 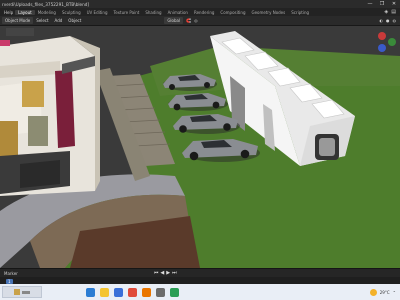 I want to click on shading-solid-icon: ●, so click(x=388, y=20).